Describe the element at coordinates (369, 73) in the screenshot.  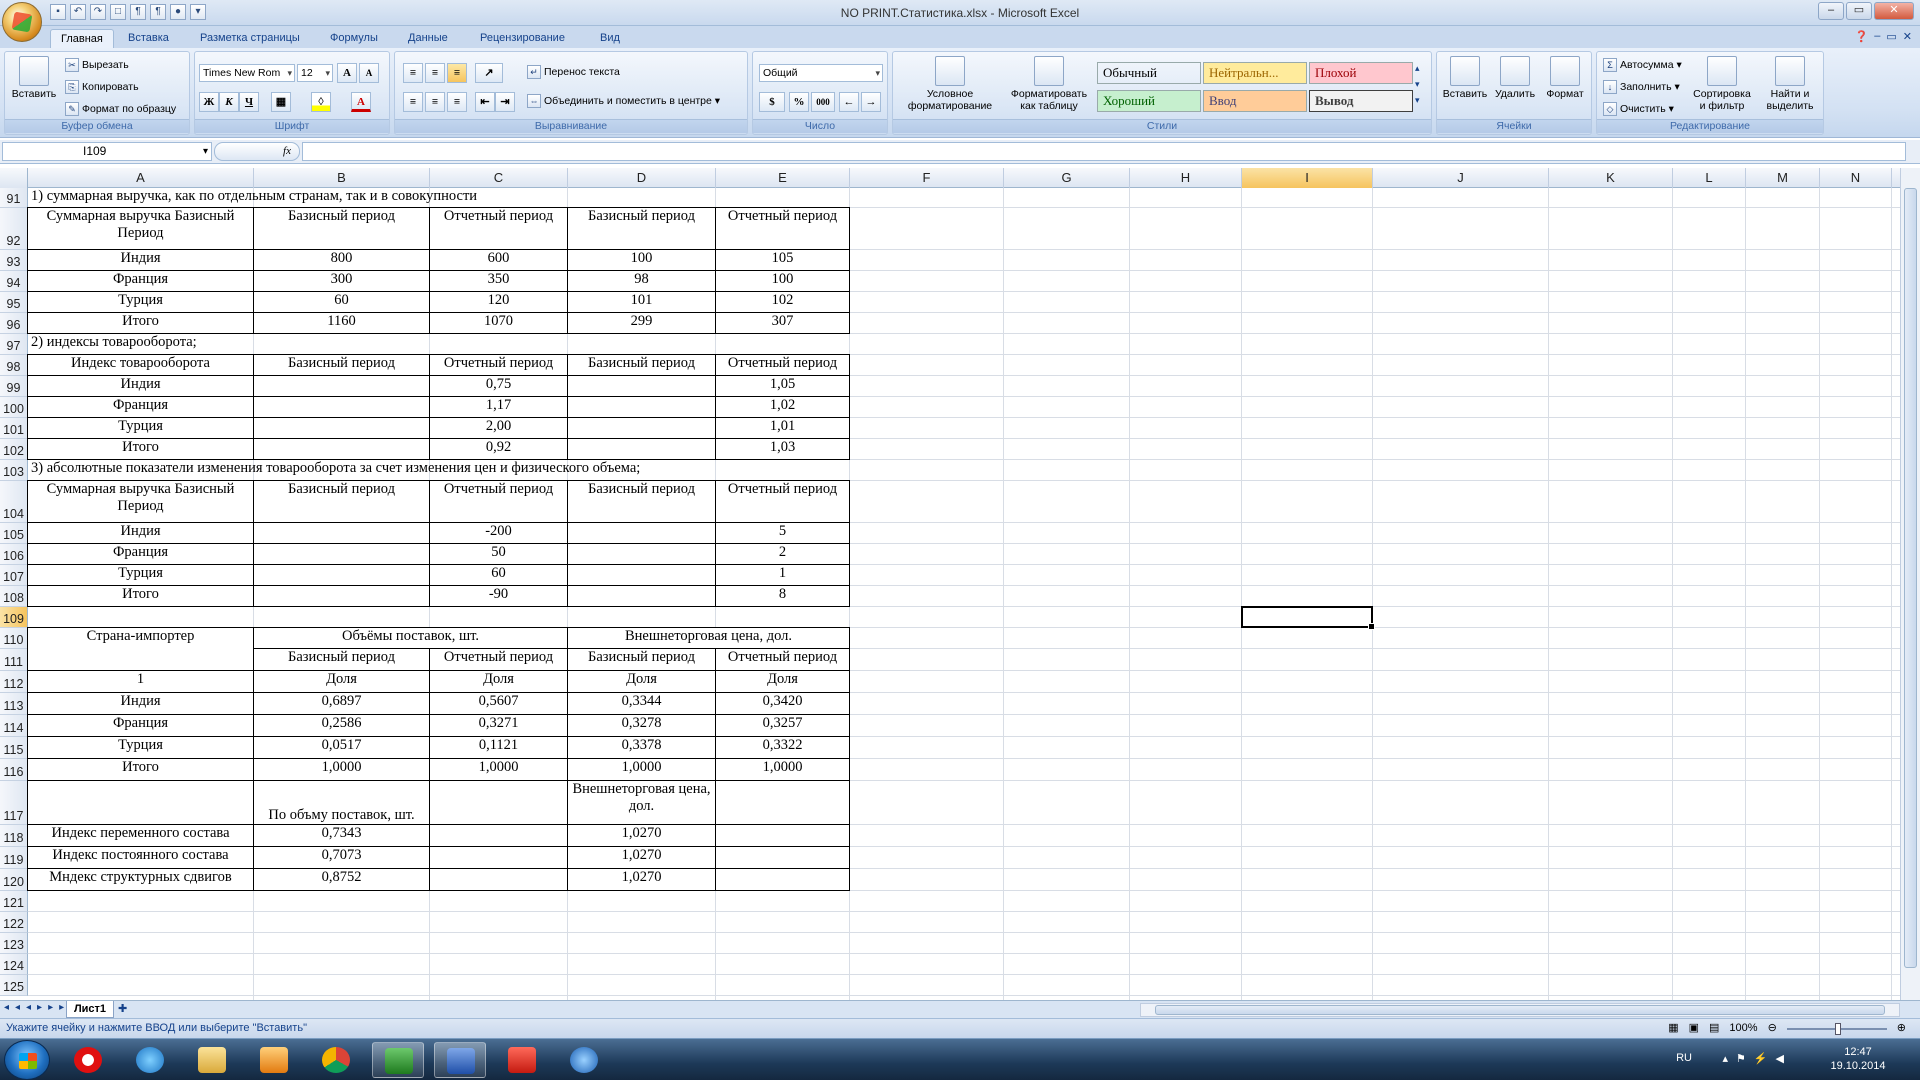
I see `shrink-font-icon: A` at that location.